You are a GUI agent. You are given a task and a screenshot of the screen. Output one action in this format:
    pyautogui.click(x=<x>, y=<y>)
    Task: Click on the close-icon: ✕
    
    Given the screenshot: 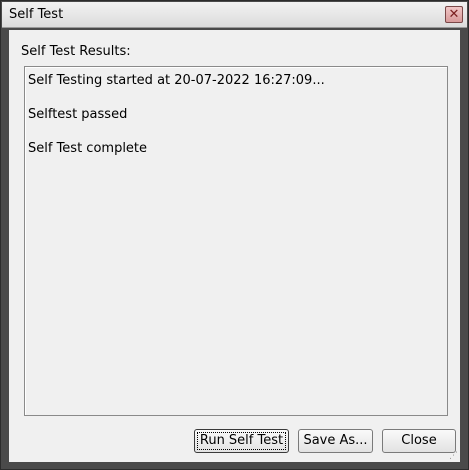 What is the action you would take?
    pyautogui.click(x=454, y=14)
    